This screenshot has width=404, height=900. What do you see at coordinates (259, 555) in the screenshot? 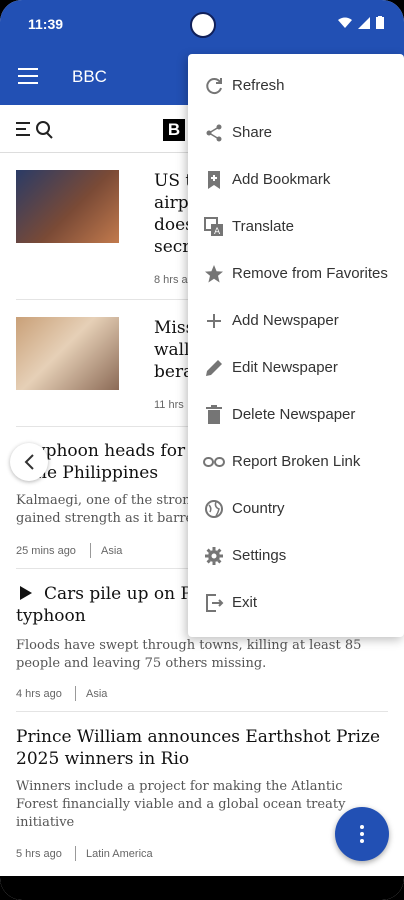
I see `menu-item-label: Settings` at bounding box center [259, 555].